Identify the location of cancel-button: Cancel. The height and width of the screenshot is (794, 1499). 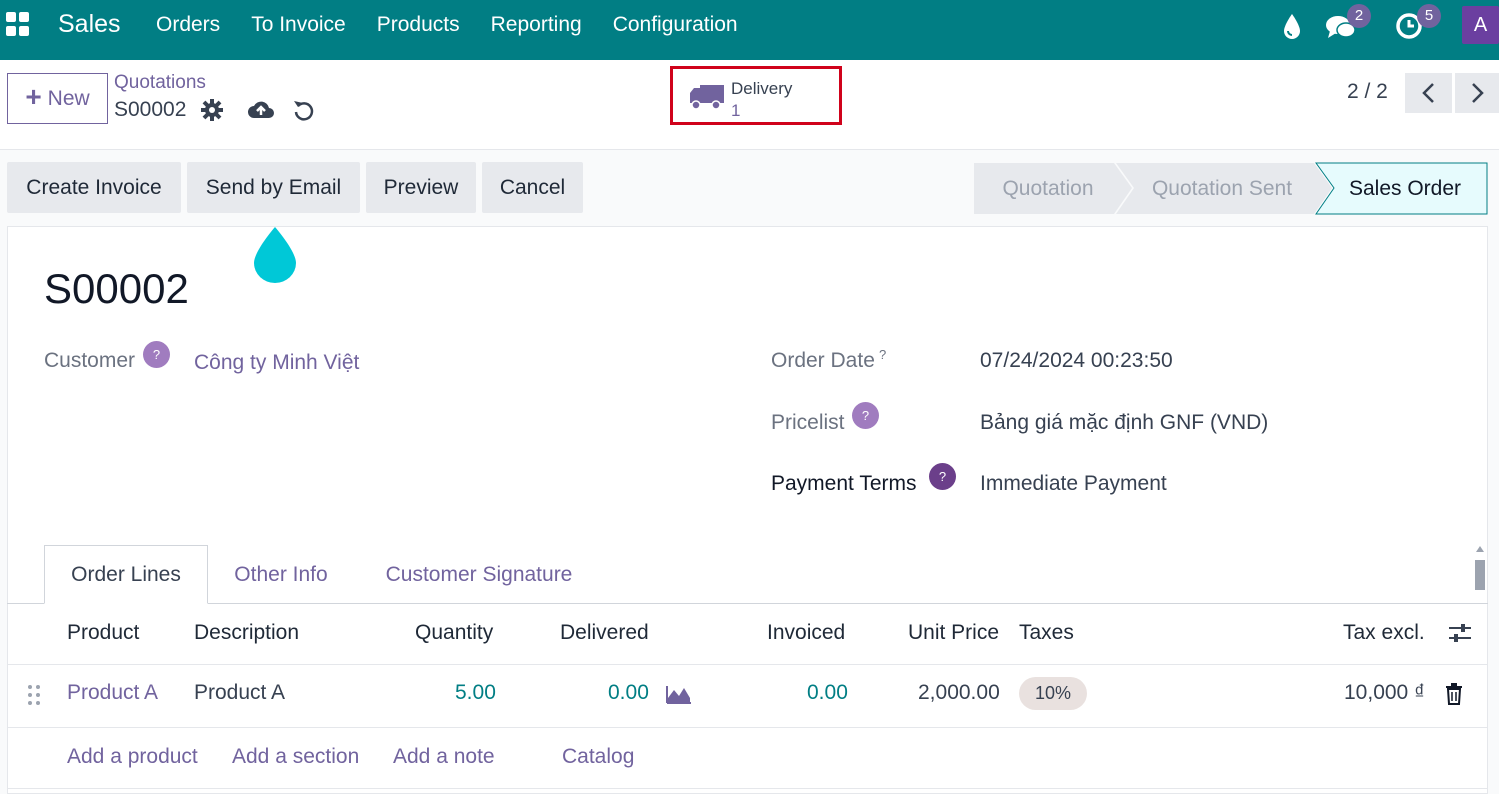
(532, 187).